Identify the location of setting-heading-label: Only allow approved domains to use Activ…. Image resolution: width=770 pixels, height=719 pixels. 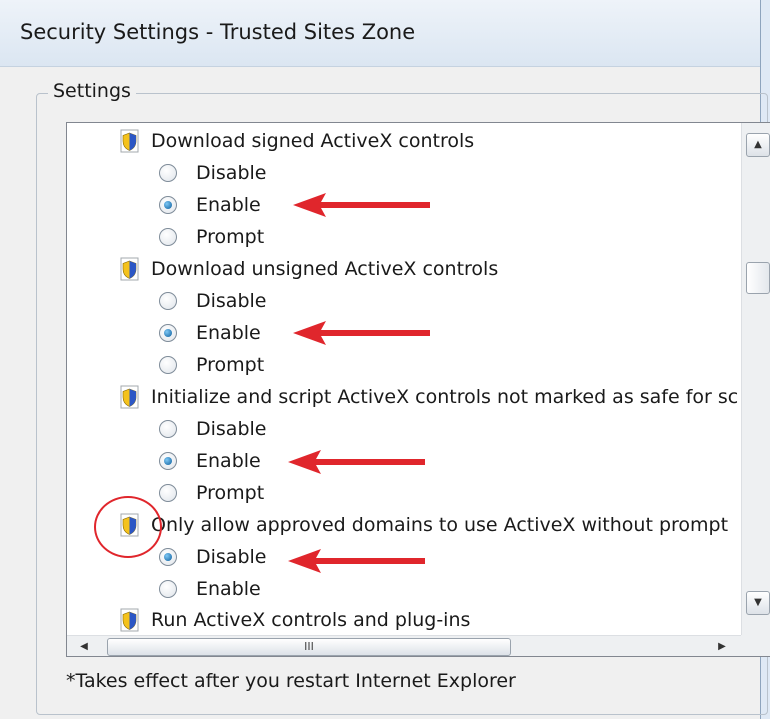
(440, 525).